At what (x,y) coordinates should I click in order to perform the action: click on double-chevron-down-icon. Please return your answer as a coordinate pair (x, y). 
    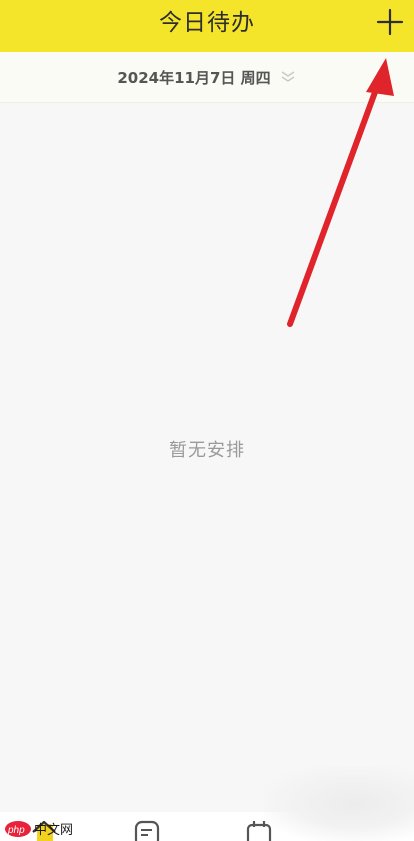
    Looking at the image, I should click on (288, 76).